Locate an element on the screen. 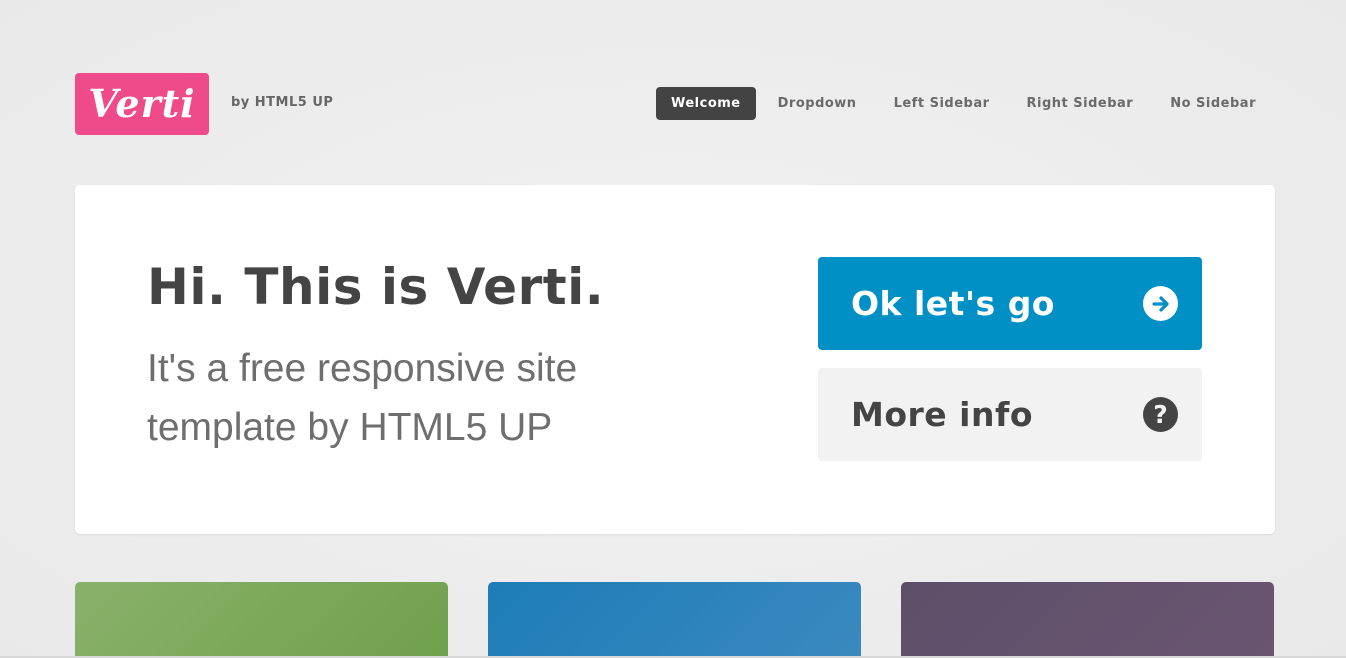 This screenshot has height=658, width=1346. arrow-right-circle-icon is located at coordinates (1160, 303).